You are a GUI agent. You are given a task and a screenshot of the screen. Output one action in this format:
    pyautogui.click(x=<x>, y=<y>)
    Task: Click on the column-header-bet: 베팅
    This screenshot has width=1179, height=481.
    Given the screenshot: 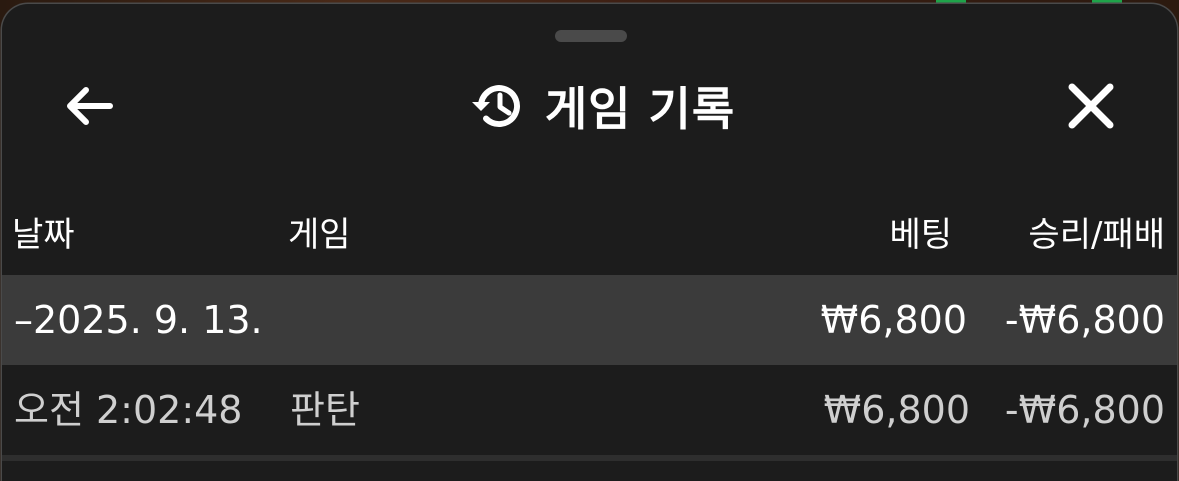 What is the action you would take?
    pyautogui.click(x=920, y=235)
    